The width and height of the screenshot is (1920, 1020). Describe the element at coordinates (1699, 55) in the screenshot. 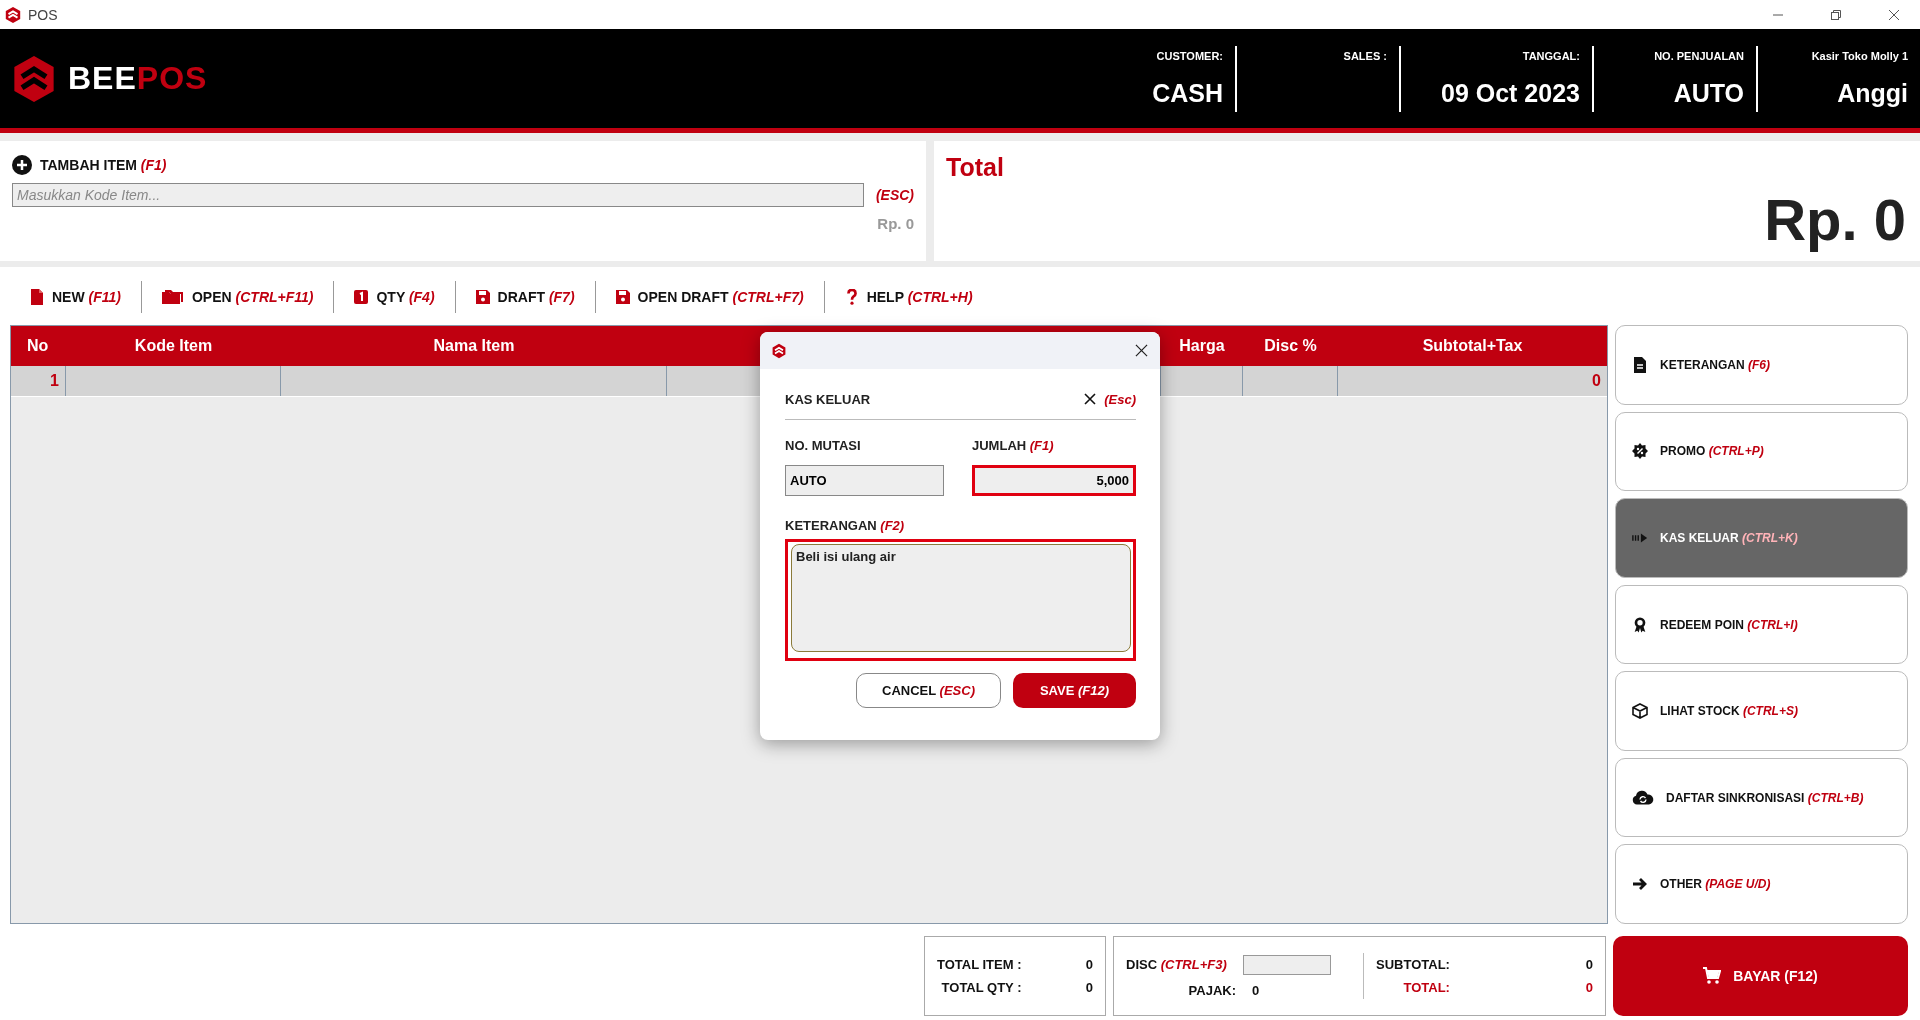

I see `header-label: NO. PENJUALAN` at that location.